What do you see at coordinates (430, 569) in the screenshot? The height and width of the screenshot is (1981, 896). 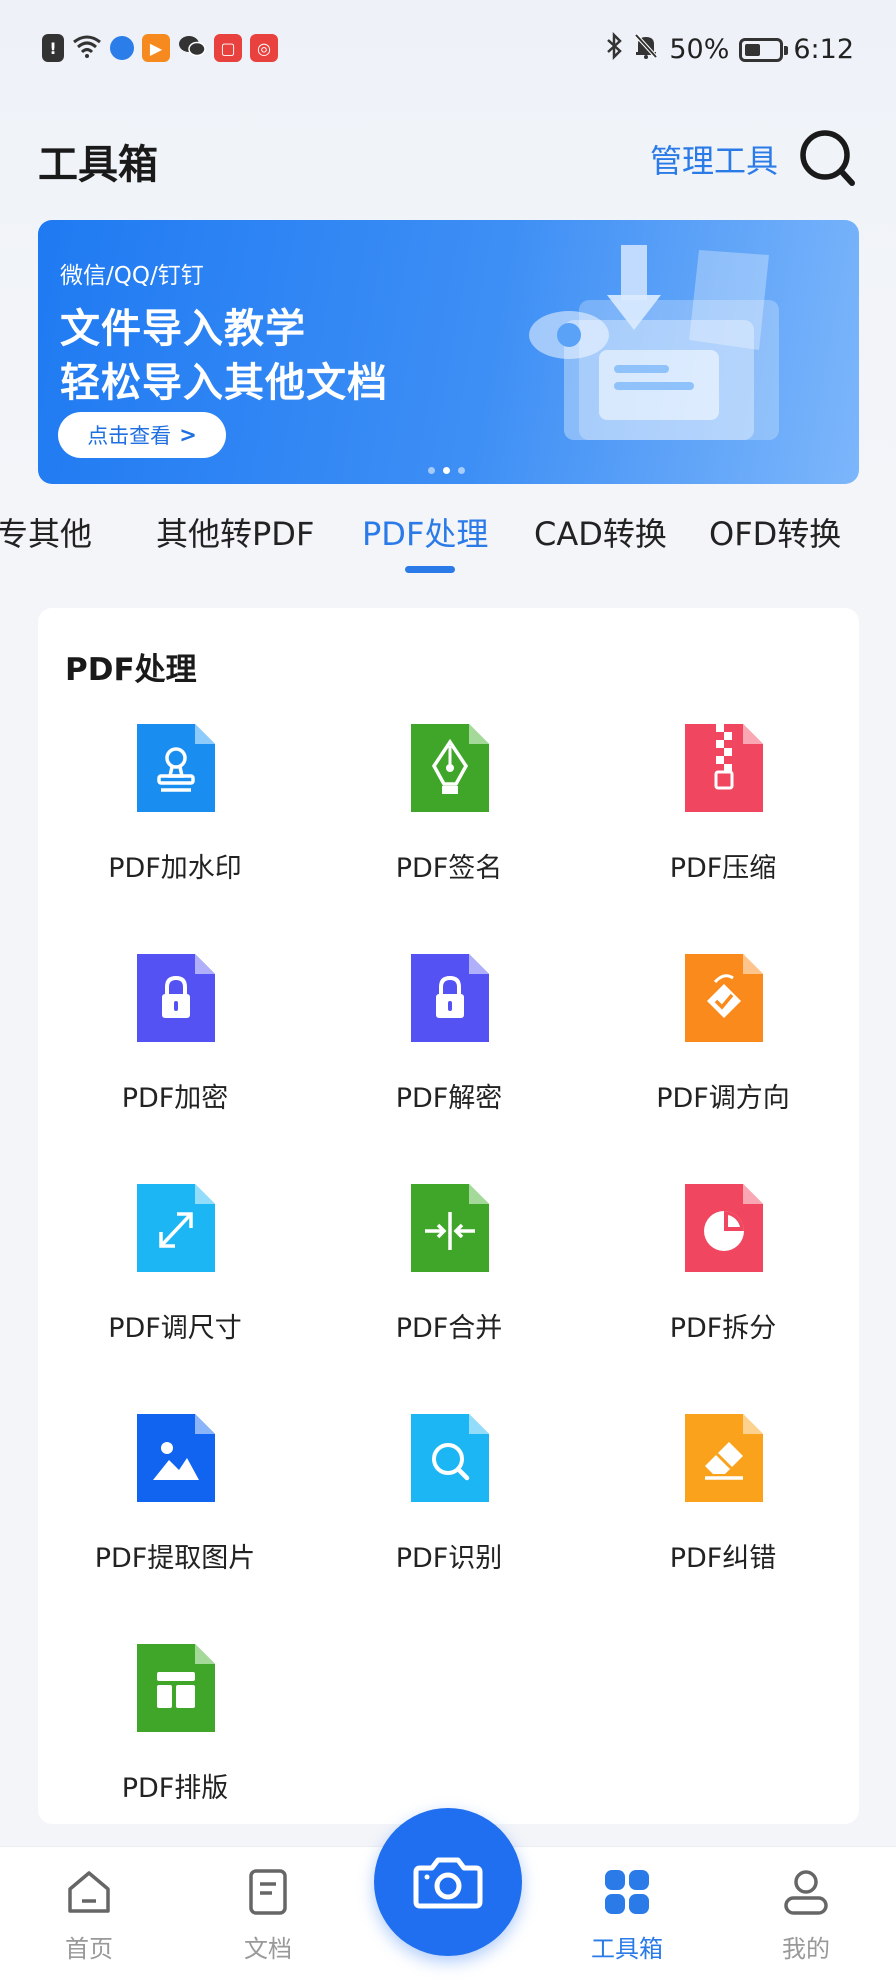 I see `active-tab-indicator` at bounding box center [430, 569].